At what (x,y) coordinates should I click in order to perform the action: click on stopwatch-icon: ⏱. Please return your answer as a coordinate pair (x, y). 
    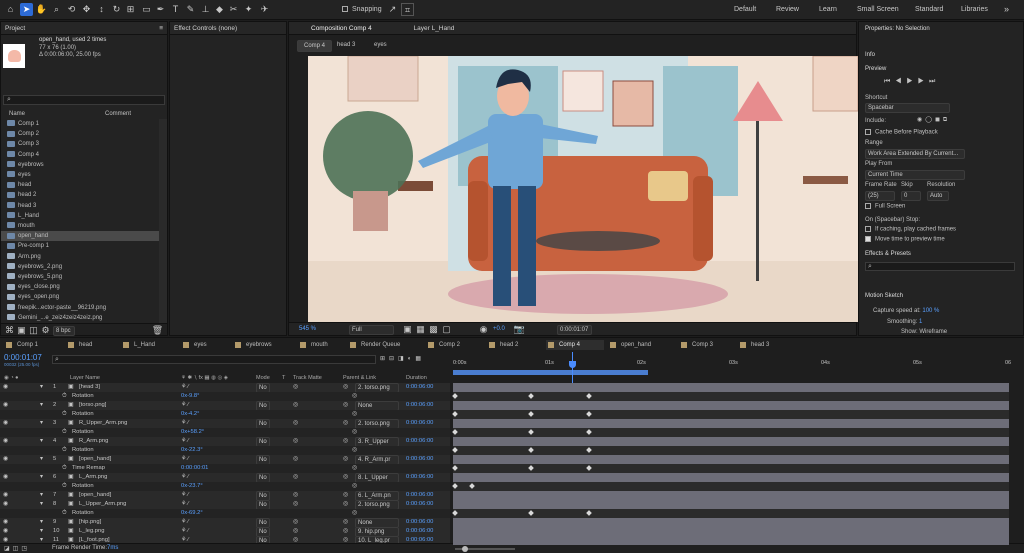
    Looking at the image, I should click on (64, 414).